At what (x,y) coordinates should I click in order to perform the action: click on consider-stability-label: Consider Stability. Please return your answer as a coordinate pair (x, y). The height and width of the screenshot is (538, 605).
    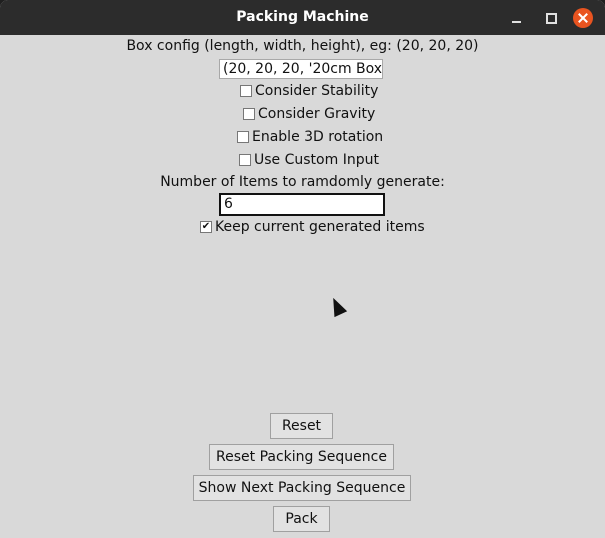
    Looking at the image, I should click on (317, 91).